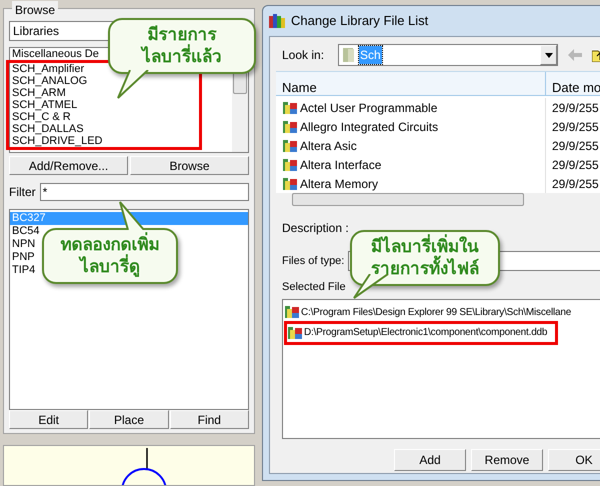 The image size is (600, 486). What do you see at coordinates (425, 269) in the screenshot?
I see `callout-text: รายการทั้งไฟล์` at bounding box center [425, 269].